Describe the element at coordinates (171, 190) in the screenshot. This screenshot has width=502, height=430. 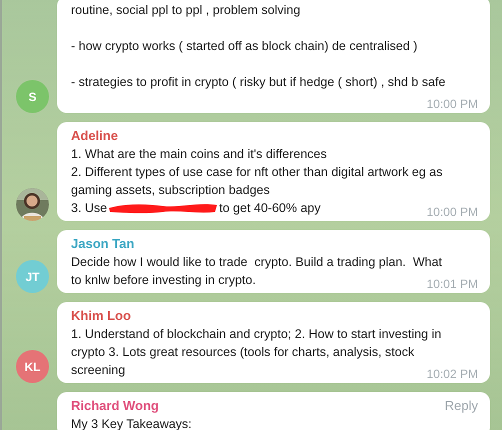
I see `message-line: gaming assets, subscription badges` at that location.